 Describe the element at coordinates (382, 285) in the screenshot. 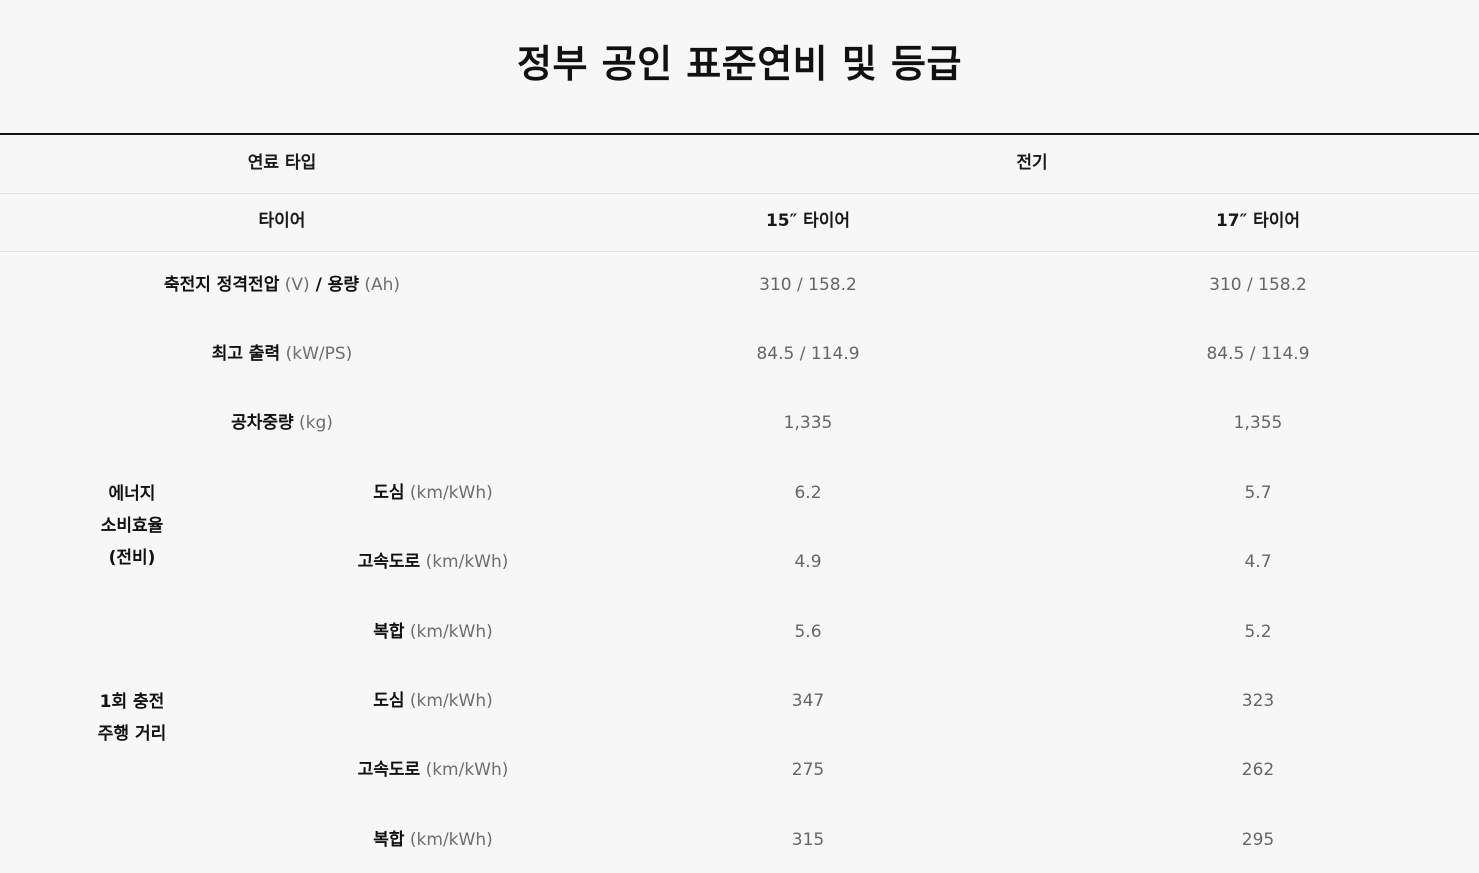

I see `battery-capacity-unit: (Ah)` at that location.